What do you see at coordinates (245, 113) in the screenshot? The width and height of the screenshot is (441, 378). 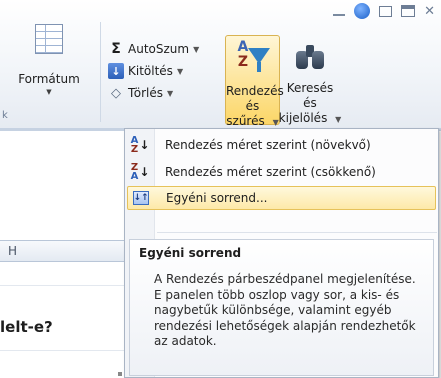 I see `sort-filter-label-line2: és szűrés` at bounding box center [245, 113].